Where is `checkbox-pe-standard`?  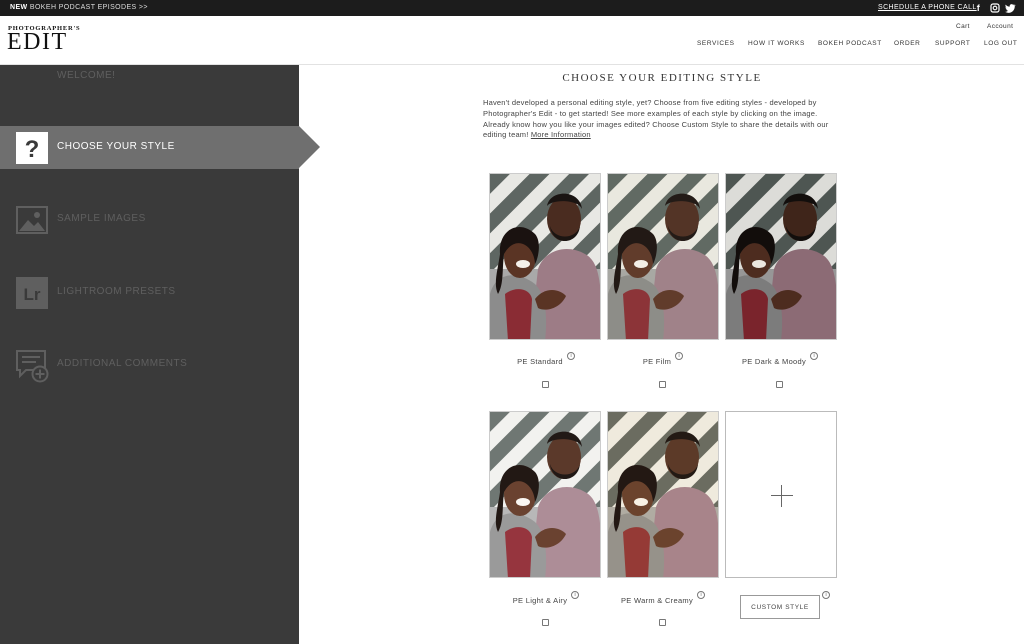 checkbox-pe-standard is located at coordinates (545, 384).